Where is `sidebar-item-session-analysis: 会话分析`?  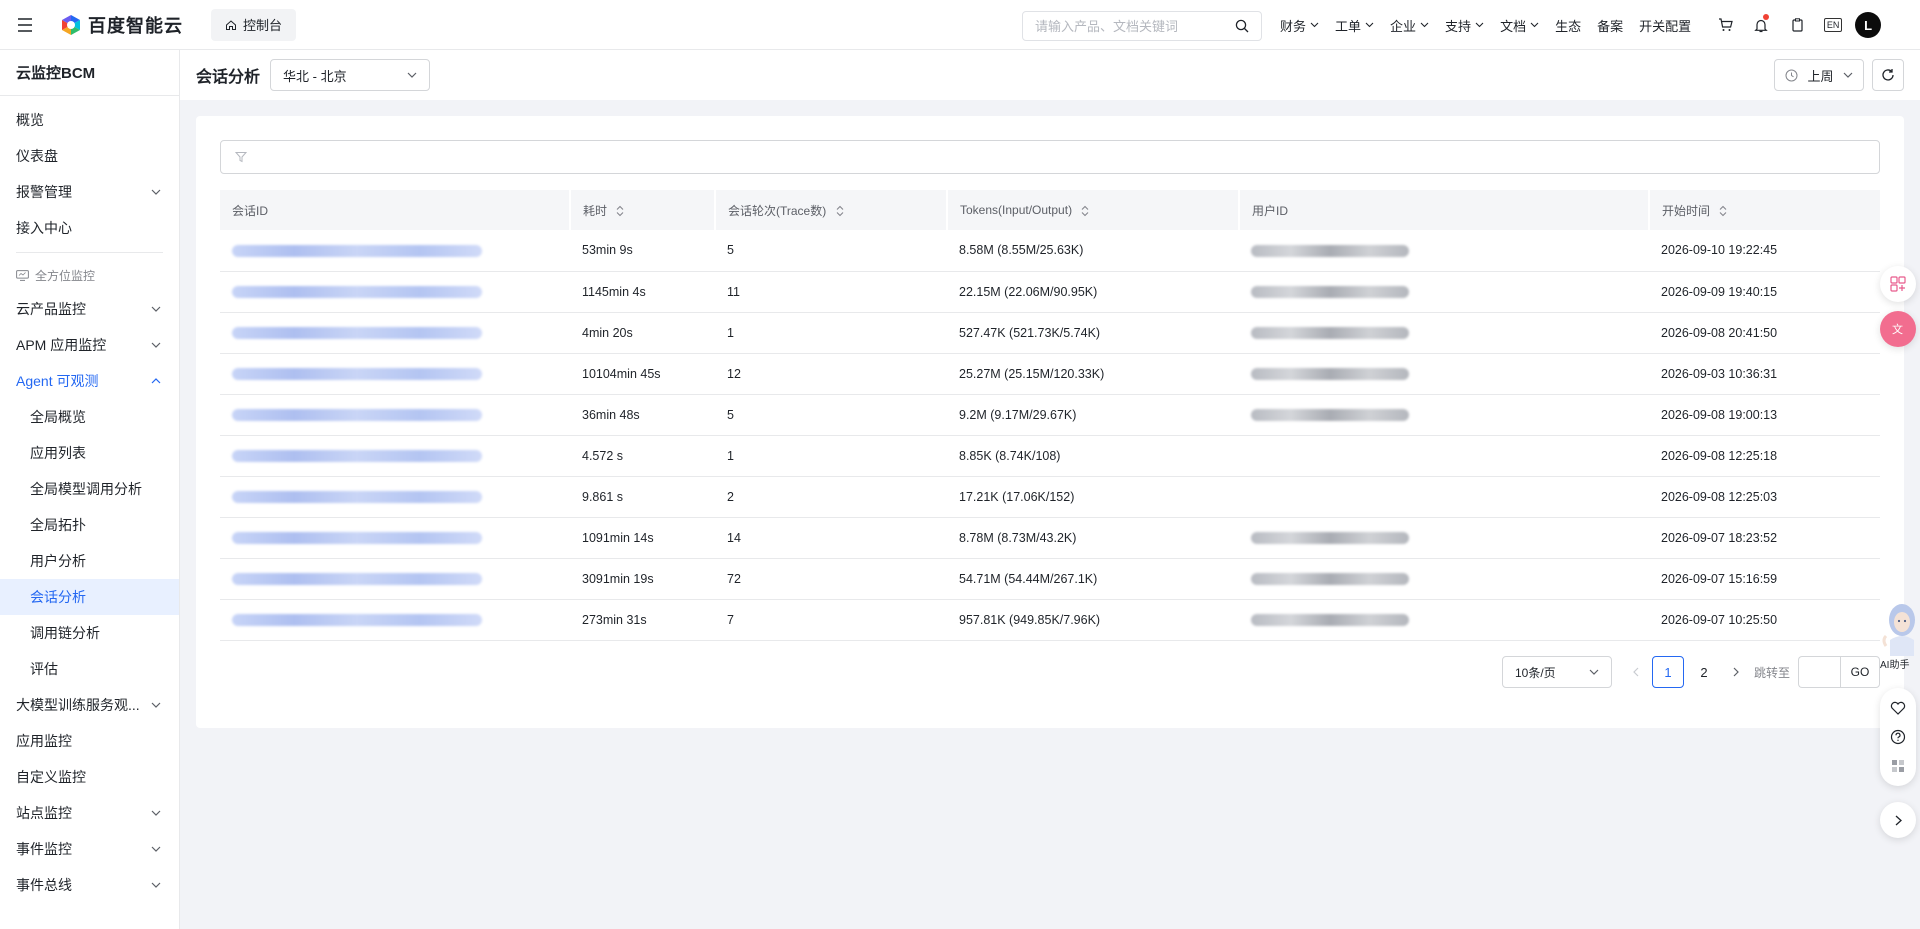
sidebar-item-session-analysis: 会话分析 is located at coordinates (89, 597).